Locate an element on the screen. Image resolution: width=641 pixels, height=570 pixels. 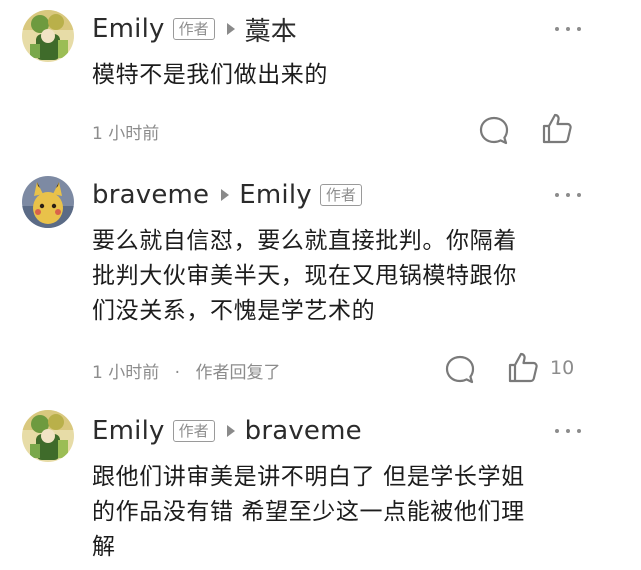
reply-to-username: 藁本 is located at coordinates (271, 29).